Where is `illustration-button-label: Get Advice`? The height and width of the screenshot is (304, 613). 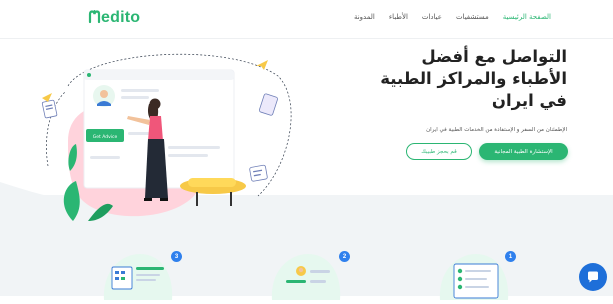
illustration-button-label: Get Advice is located at coordinates (105, 137).